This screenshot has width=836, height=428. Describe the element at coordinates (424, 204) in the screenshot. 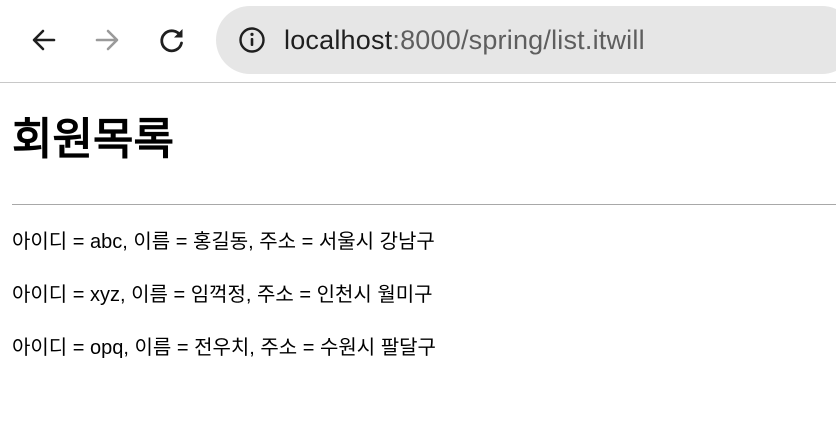

I see `divider` at that location.